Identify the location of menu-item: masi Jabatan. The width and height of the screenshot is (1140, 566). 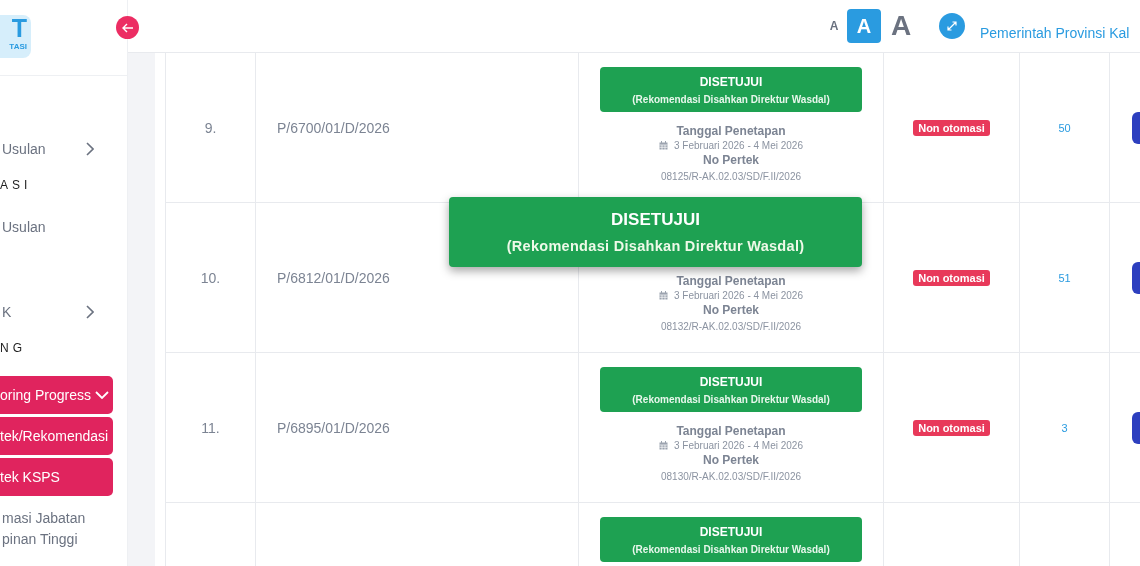
(63, 517).